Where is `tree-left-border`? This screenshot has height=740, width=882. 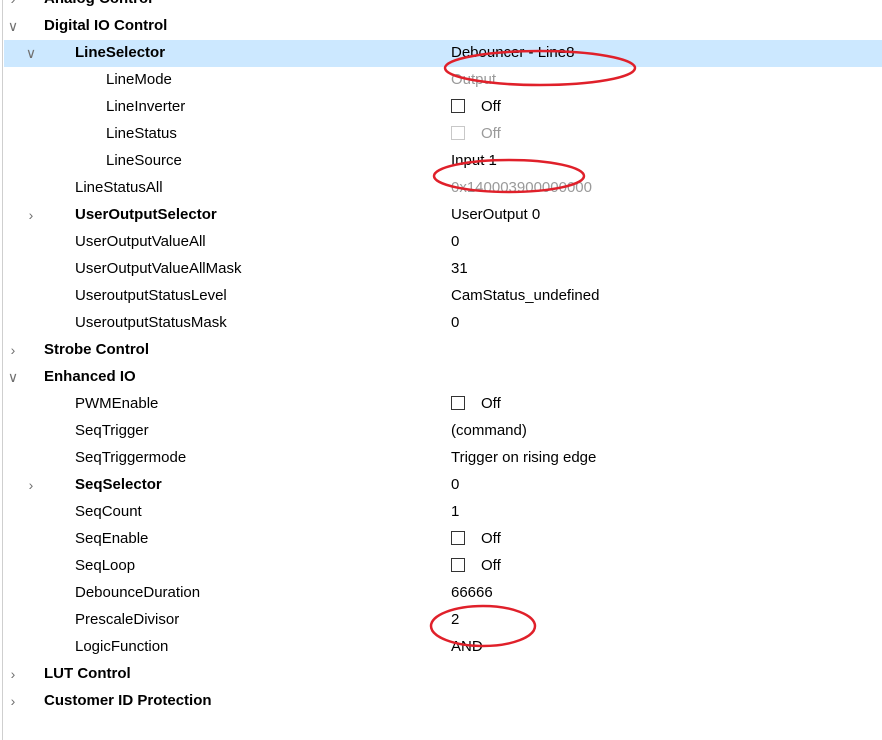 tree-left-border is located at coordinates (2, 370).